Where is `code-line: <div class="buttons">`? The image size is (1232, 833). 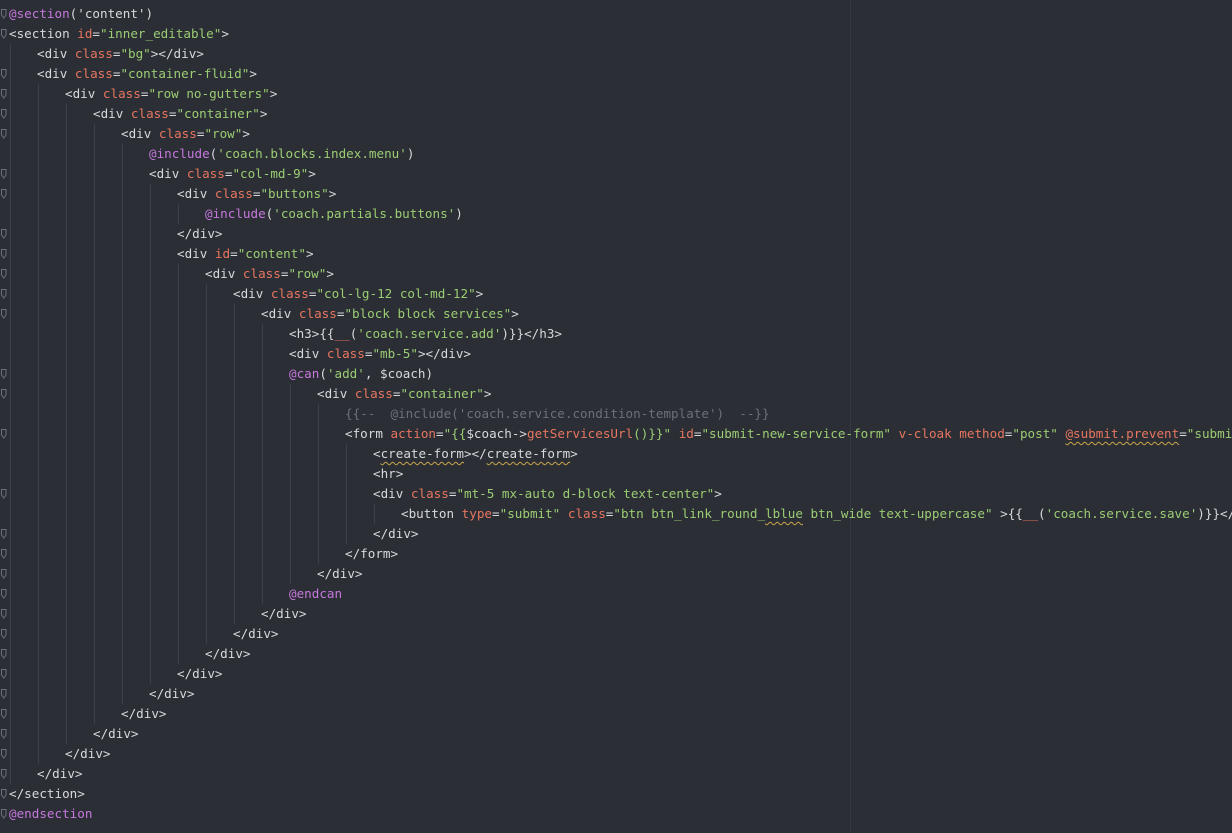 code-line: <div class="buttons"> is located at coordinates (620, 194).